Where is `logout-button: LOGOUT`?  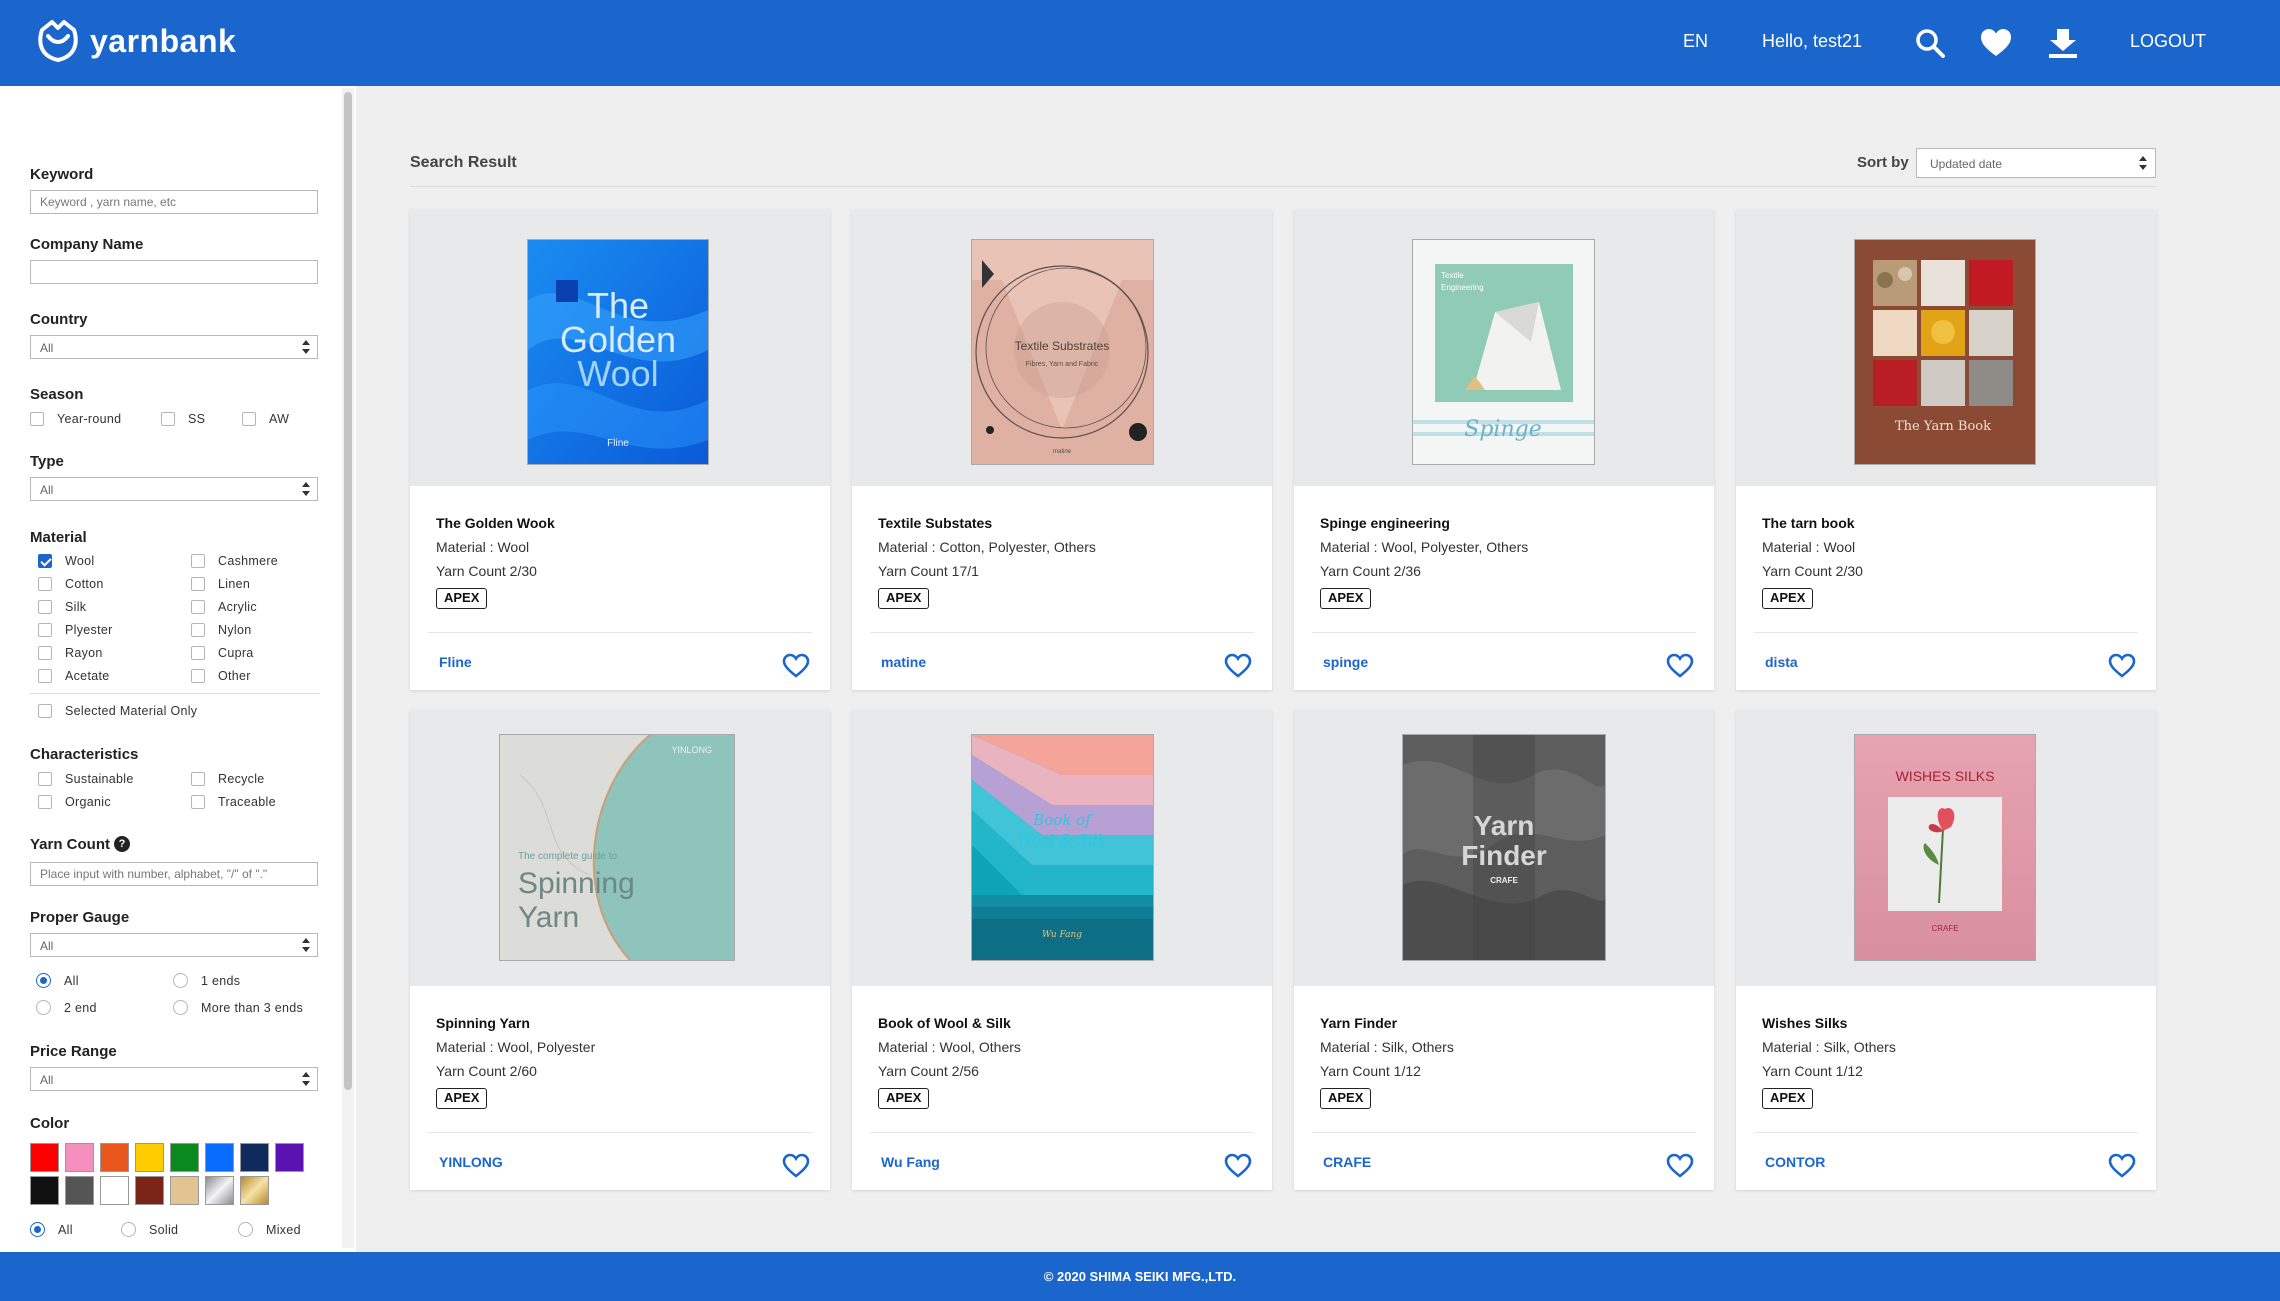
logout-button: LOGOUT is located at coordinates (2168, 41).